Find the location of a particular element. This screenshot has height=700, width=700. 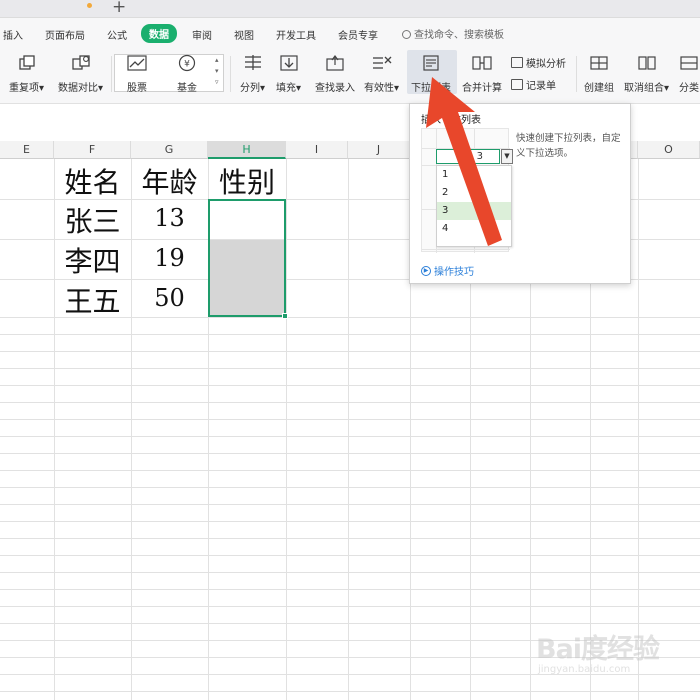

preview-option-selected: 3 is located at coordinates (474, 211).